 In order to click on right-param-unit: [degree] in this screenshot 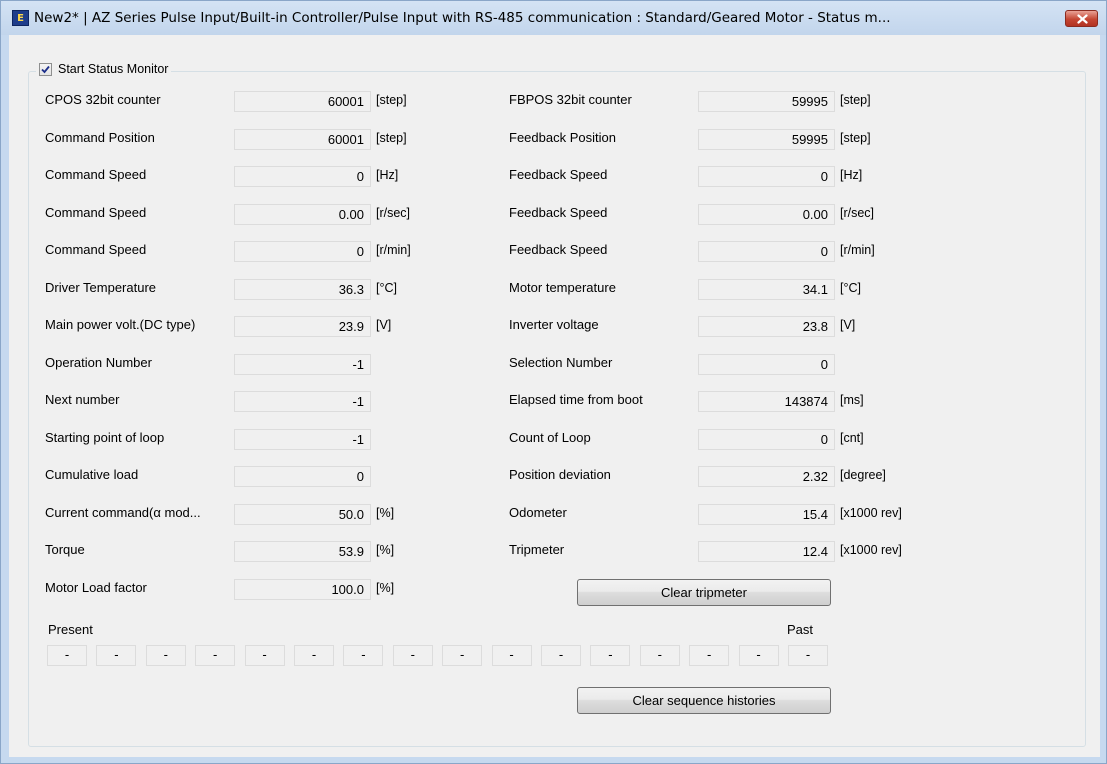, I will do `click(863, 475)`.